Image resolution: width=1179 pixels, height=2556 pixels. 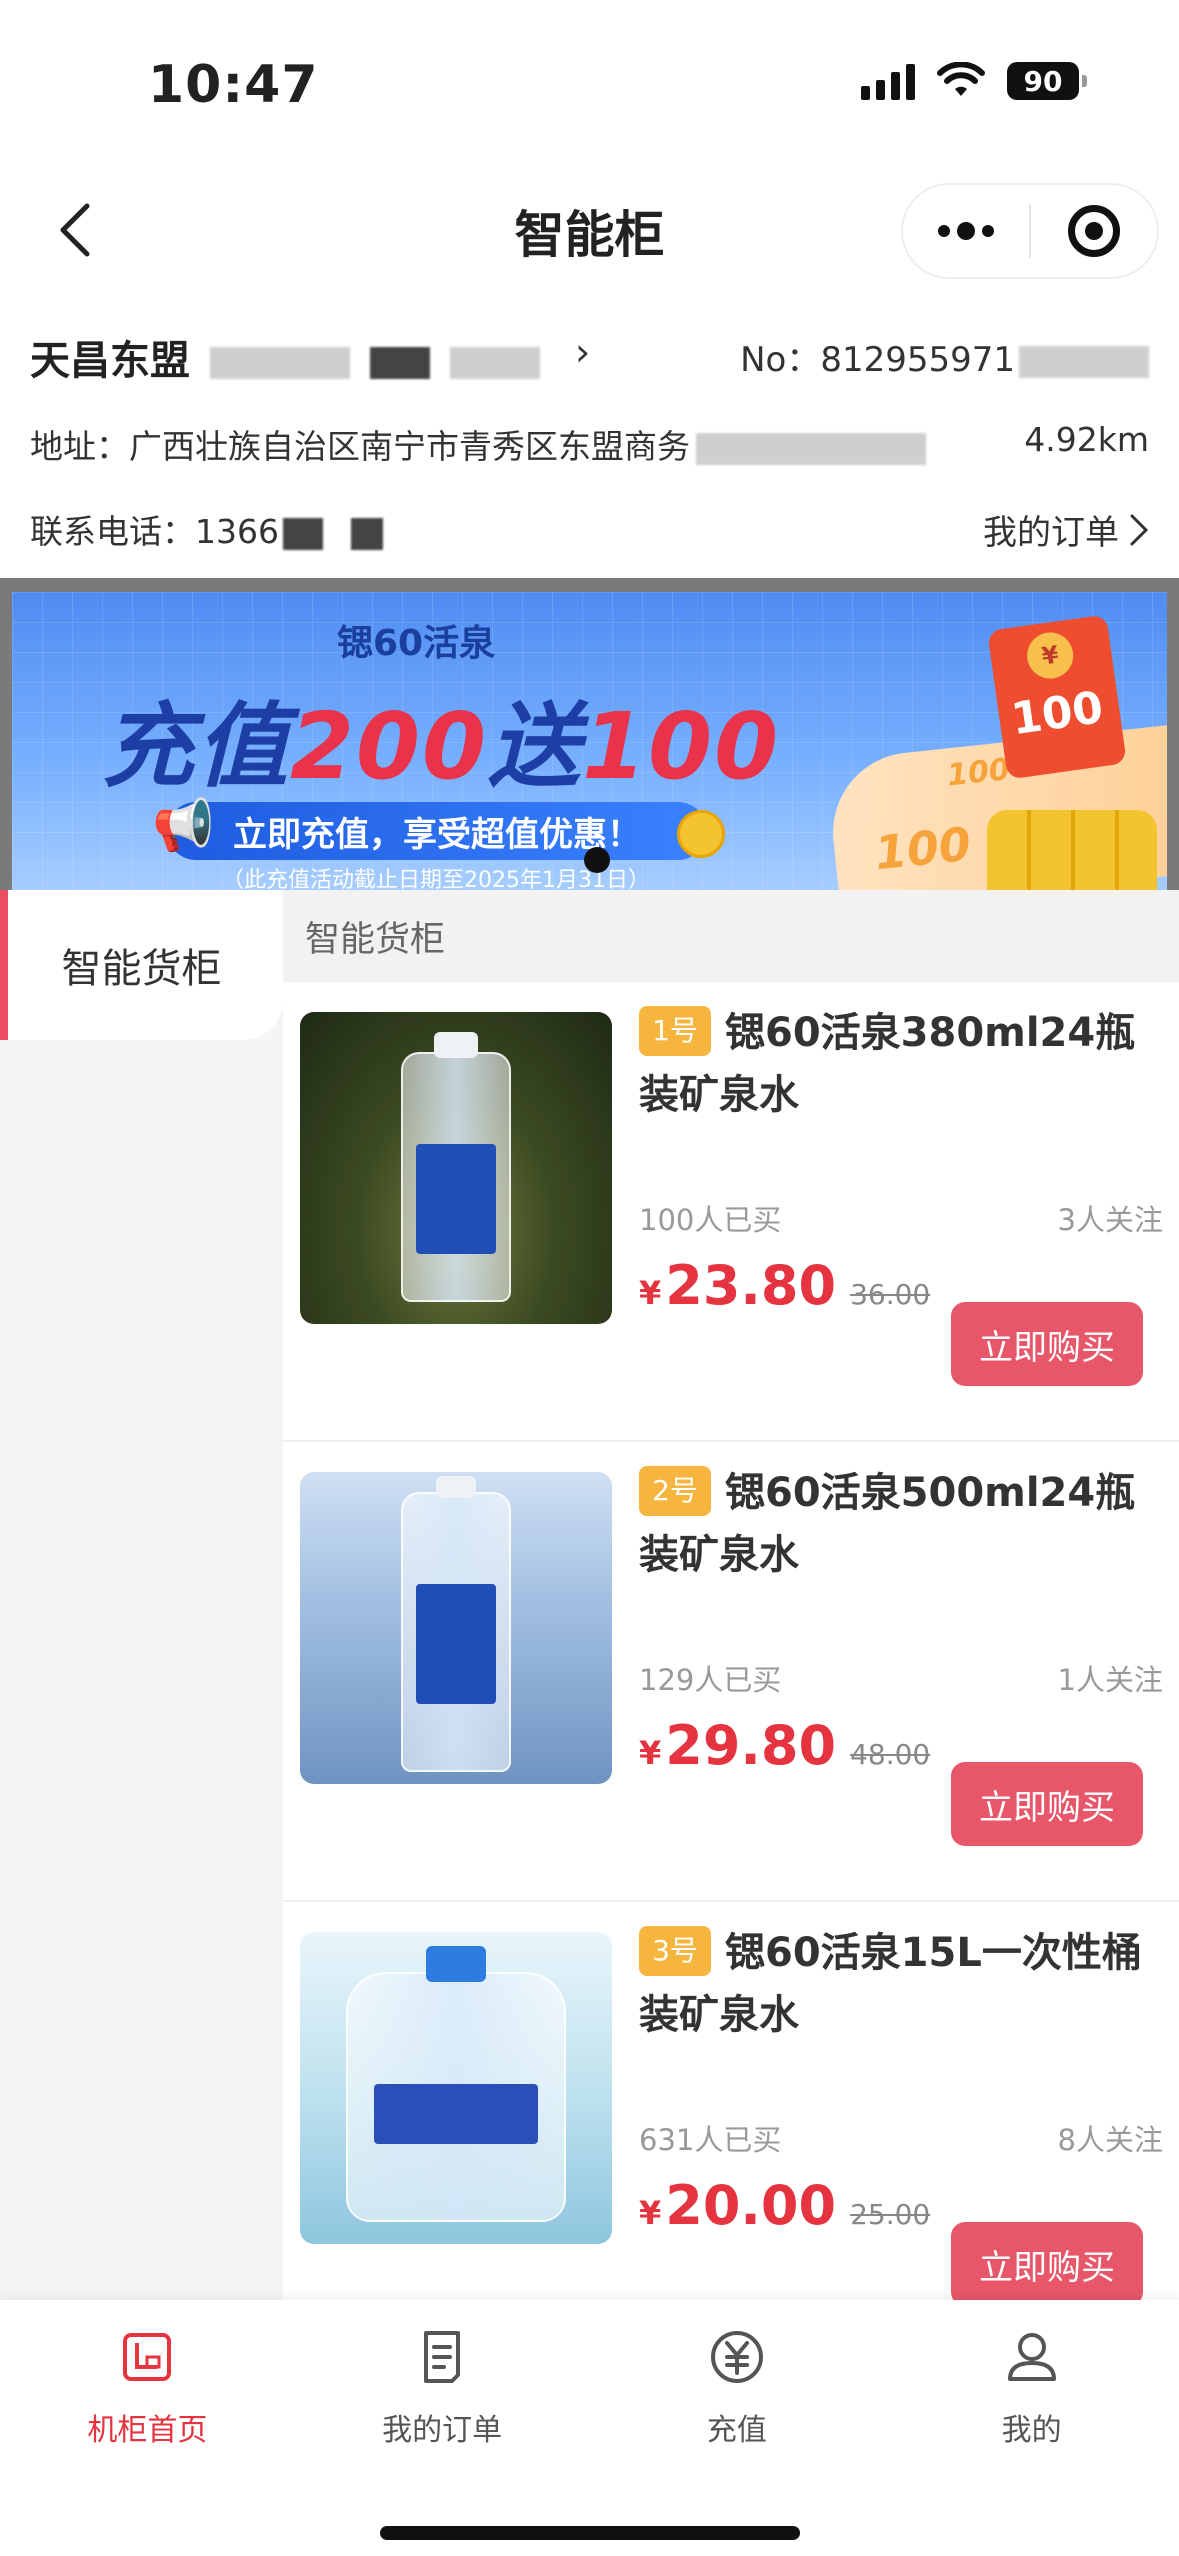 I want to click on tab-profile: 我的, so click(x=1031, y=2387).